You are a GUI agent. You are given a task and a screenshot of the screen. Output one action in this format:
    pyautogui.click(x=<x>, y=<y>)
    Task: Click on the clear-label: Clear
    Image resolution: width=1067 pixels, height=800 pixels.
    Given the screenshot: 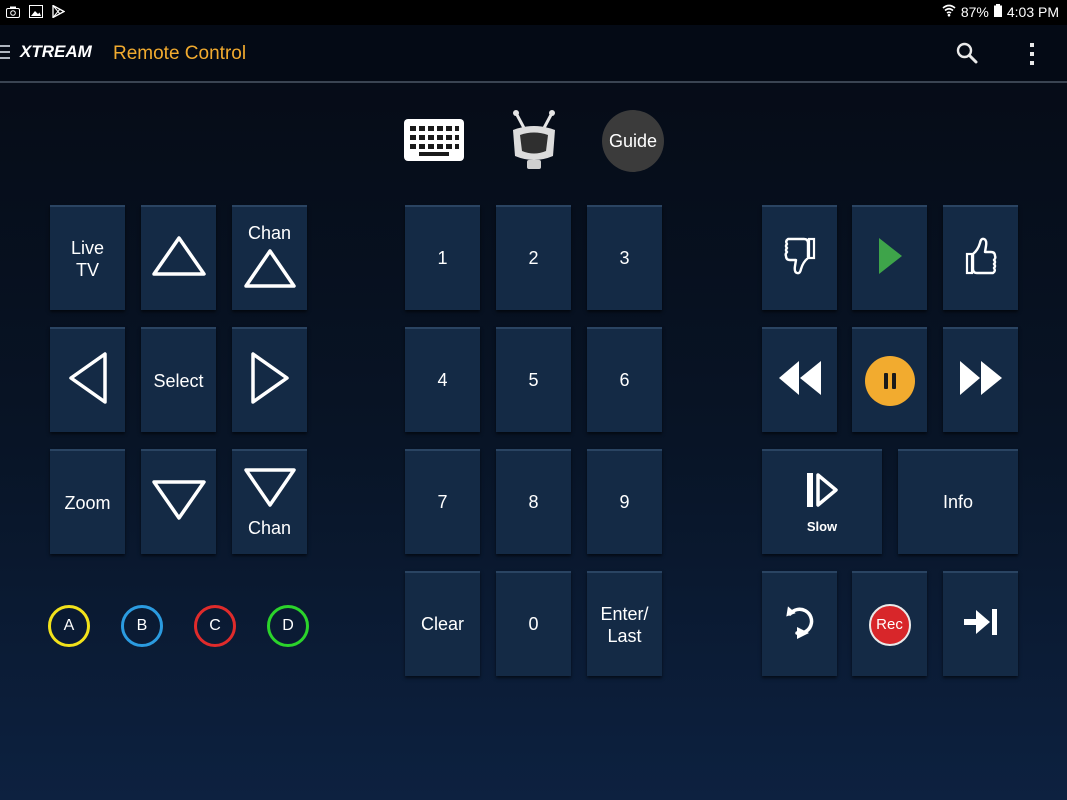 What is the action you would take?
    pyautogui.click(x=442, y=624)
    